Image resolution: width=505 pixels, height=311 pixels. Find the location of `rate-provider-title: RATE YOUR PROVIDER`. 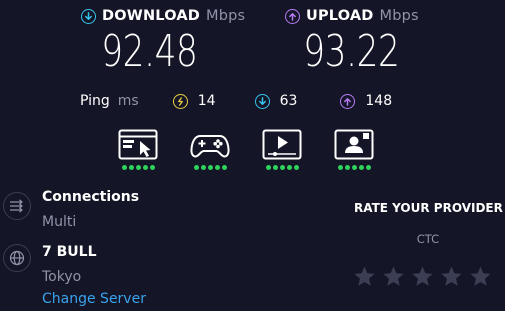

rate-provider-title: RATE YOUR PROVIDER is located at coordinates (428, 208).